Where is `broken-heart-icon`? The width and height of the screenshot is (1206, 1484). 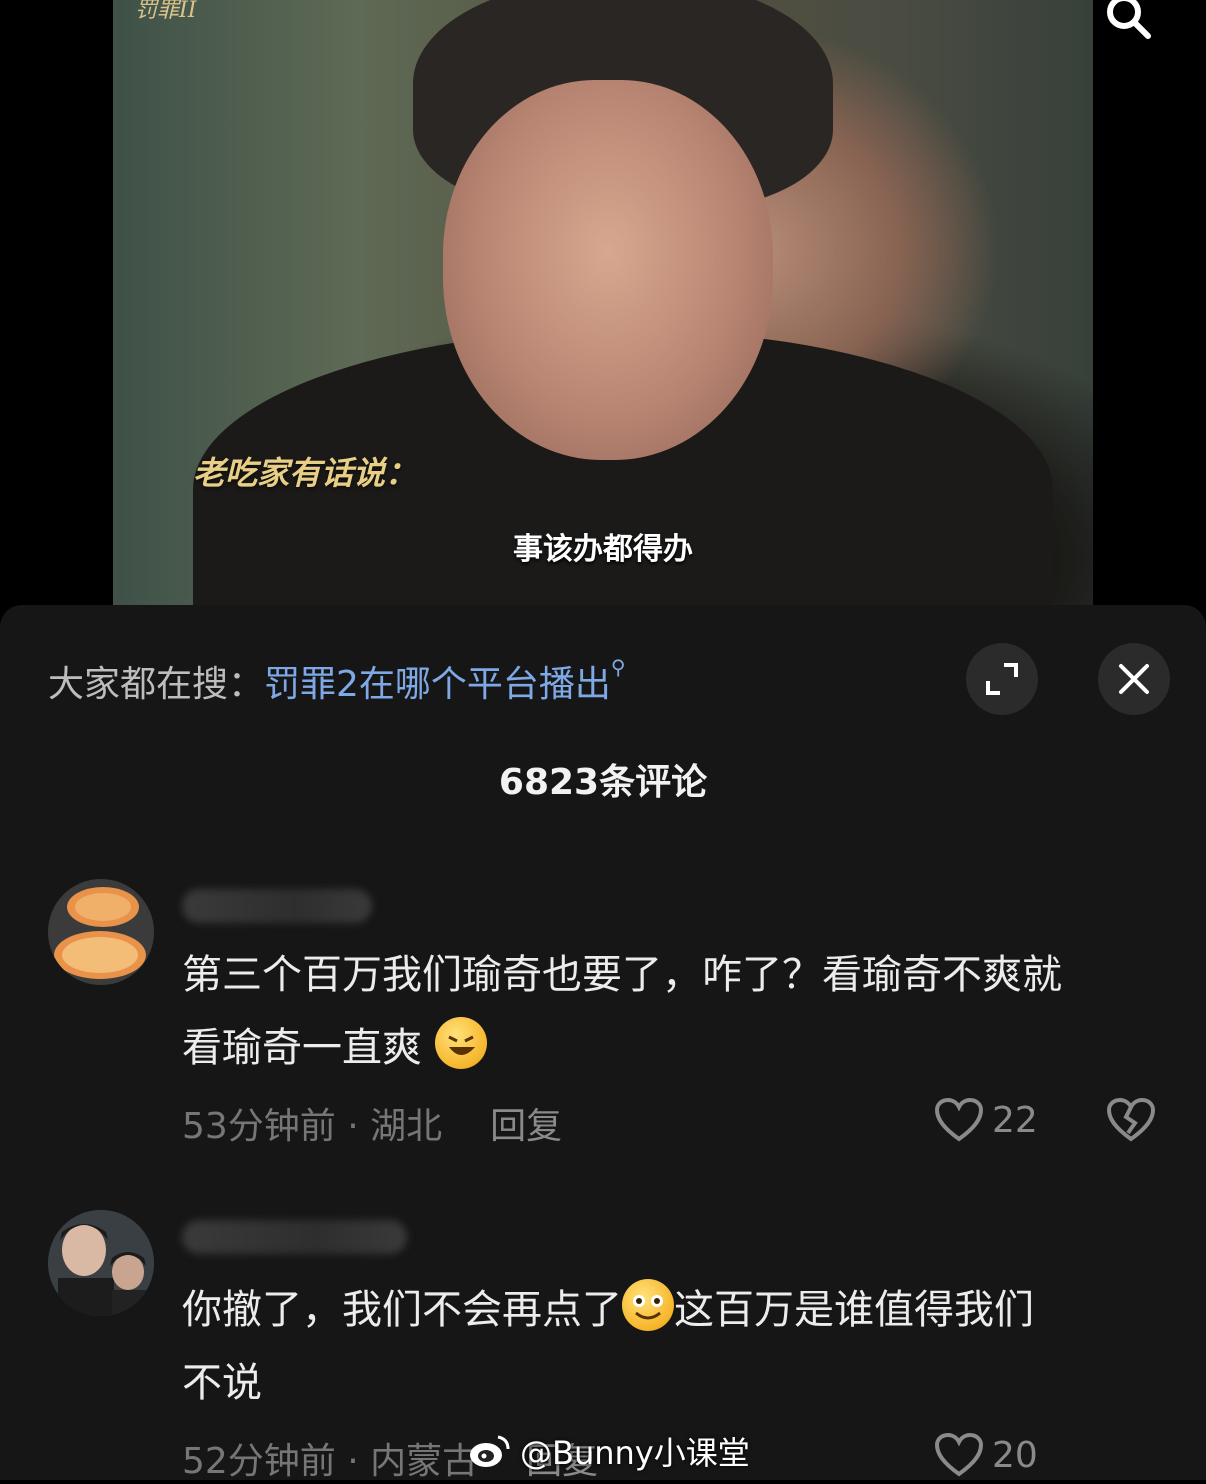 broken-heart-icon is located at coordinates (1131, 1119).